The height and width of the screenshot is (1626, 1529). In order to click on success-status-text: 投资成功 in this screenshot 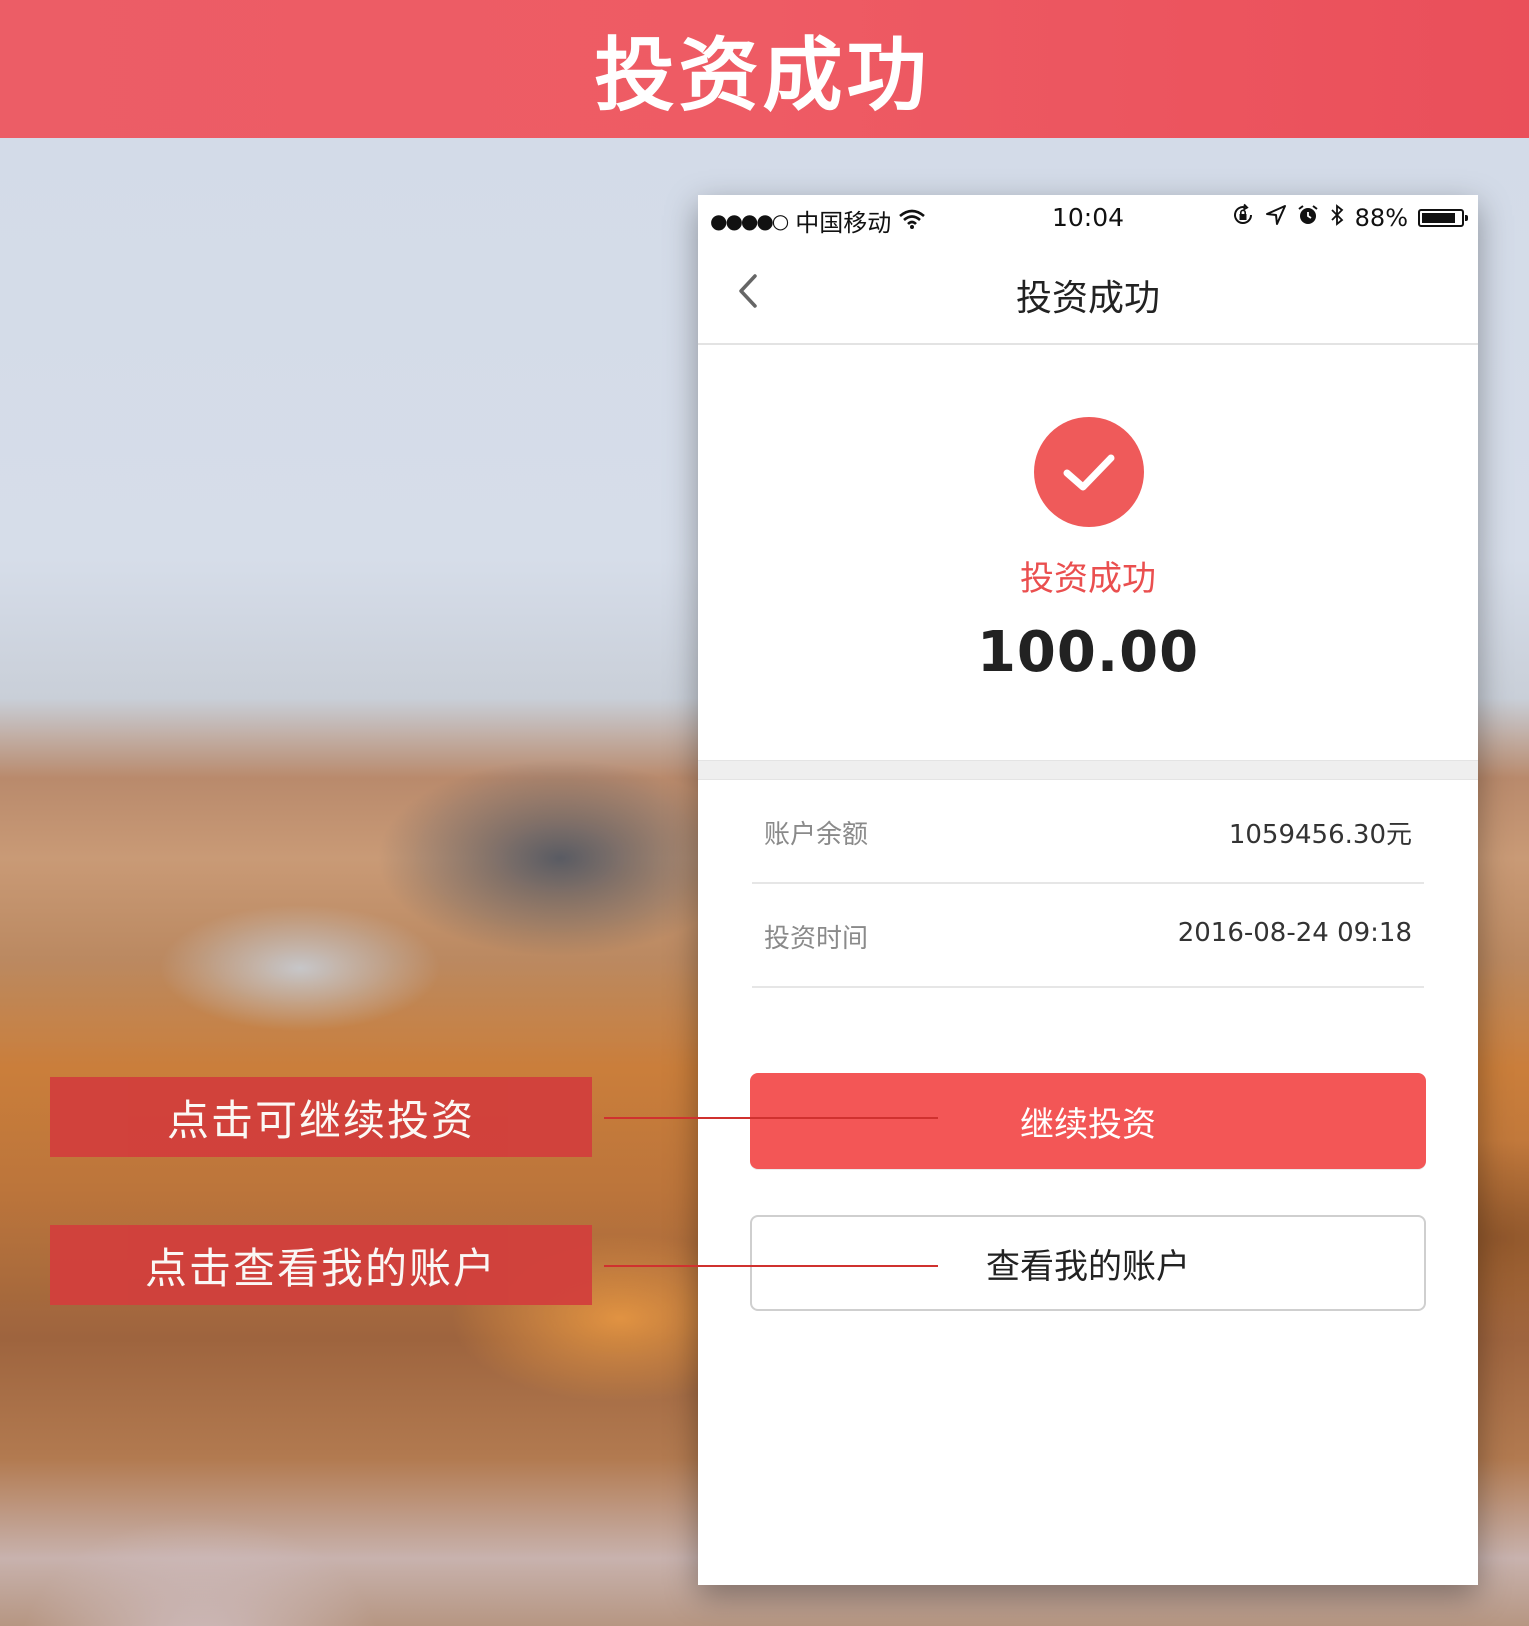, I will do `click(1088, 579)`.